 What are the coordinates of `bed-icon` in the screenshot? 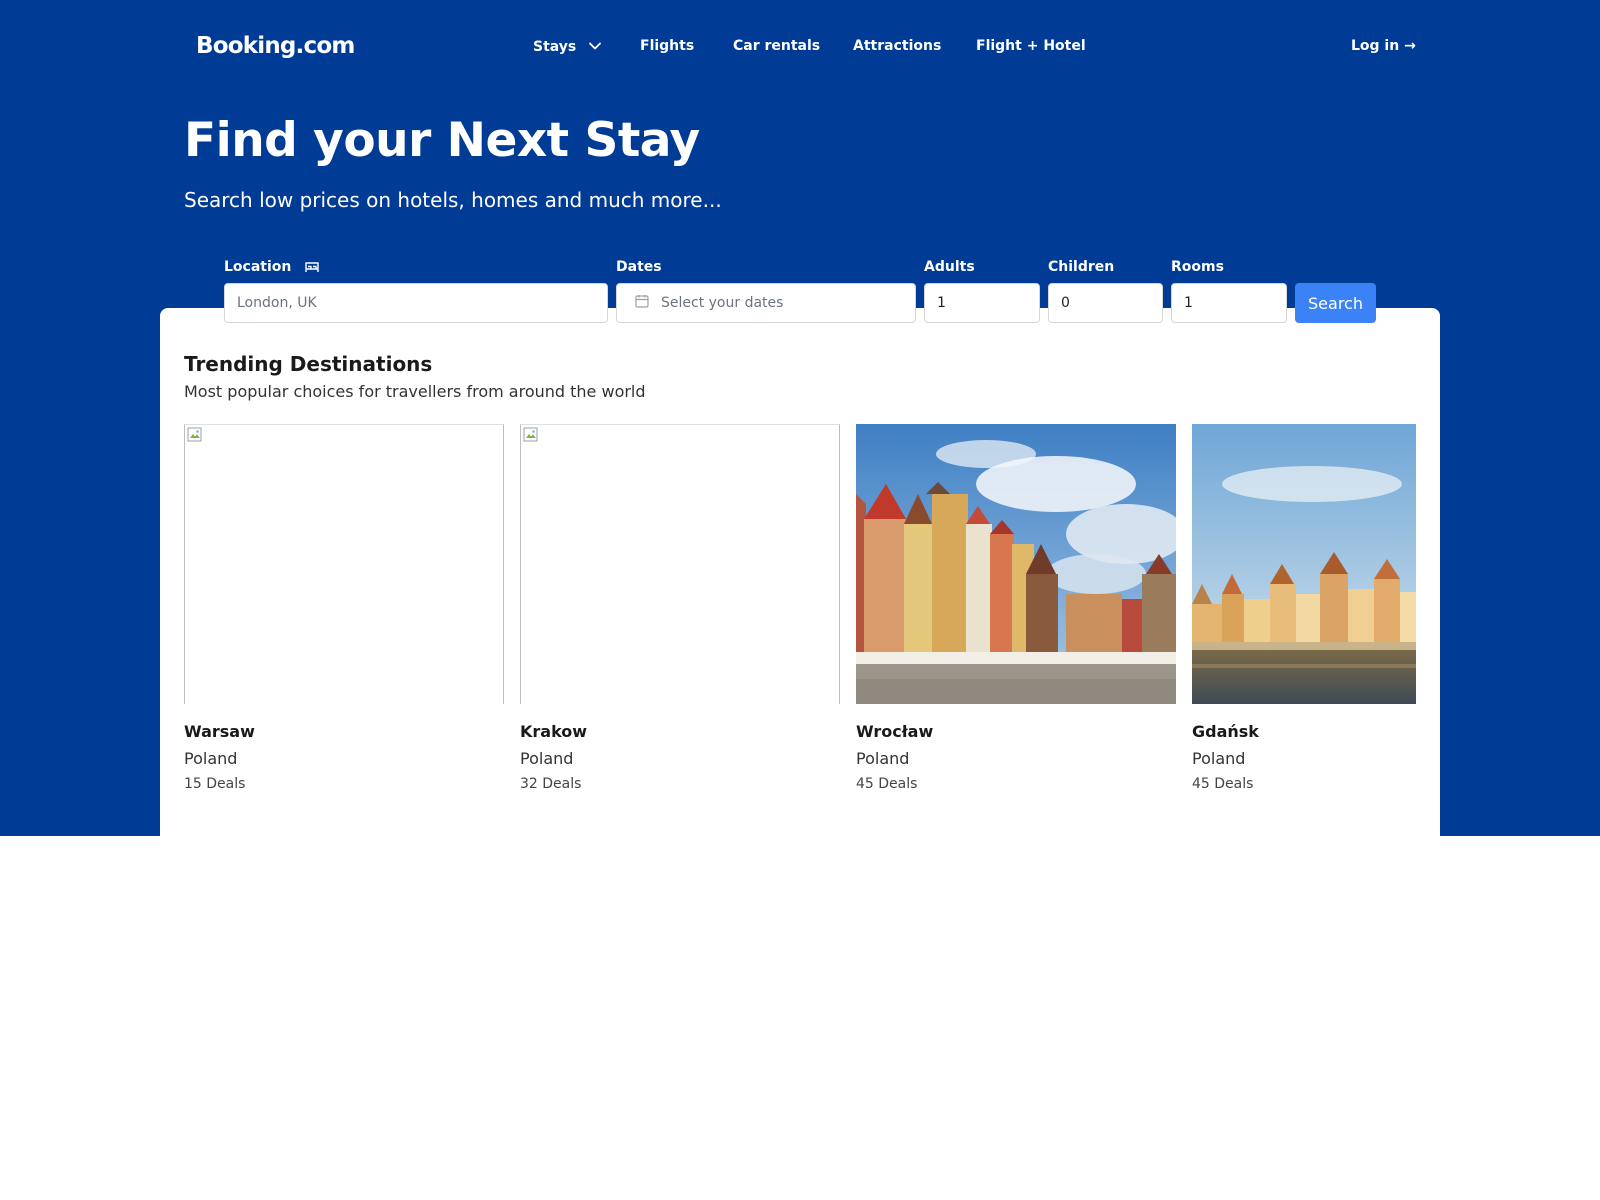 It's located at (308, 267).